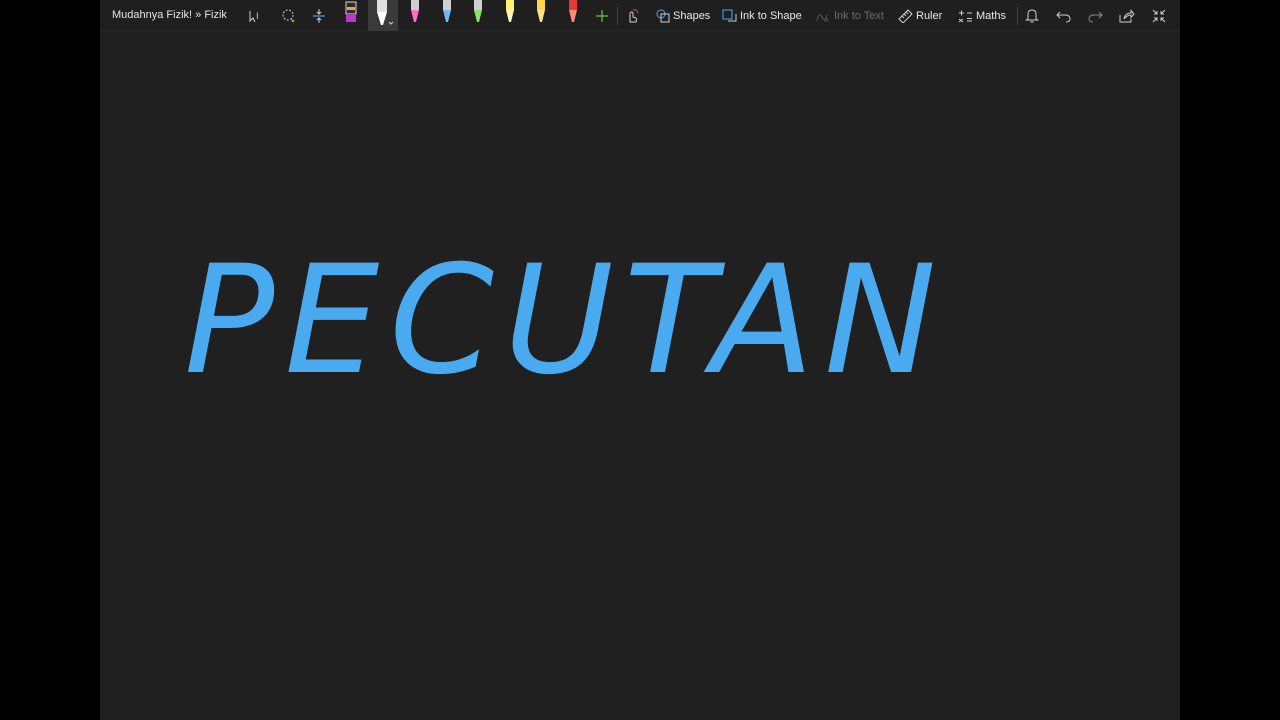  I want to click on undo-icon, so click(1063, 15).